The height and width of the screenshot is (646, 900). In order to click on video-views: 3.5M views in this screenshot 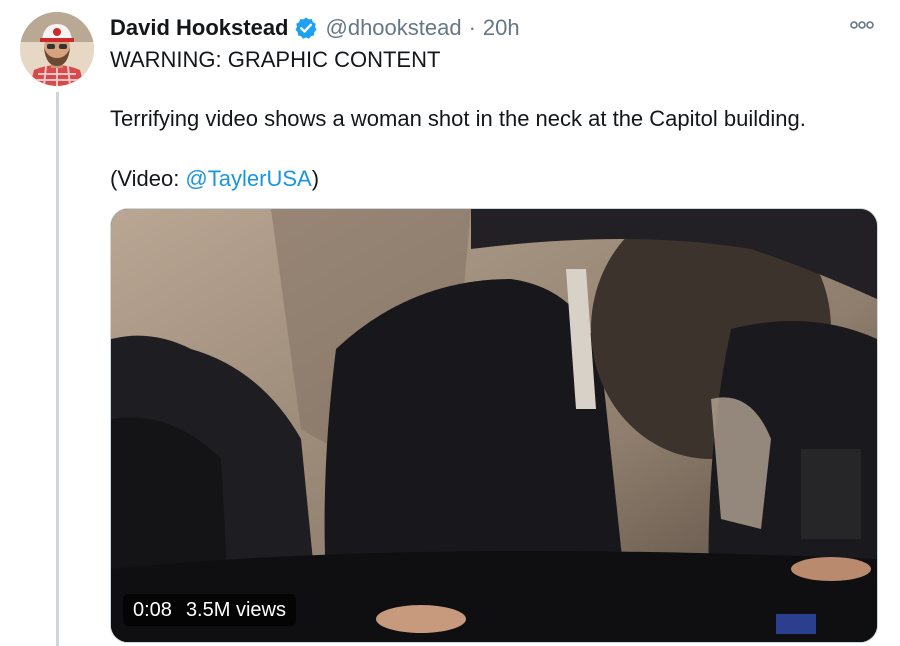, I will do `click(235, 610)`.